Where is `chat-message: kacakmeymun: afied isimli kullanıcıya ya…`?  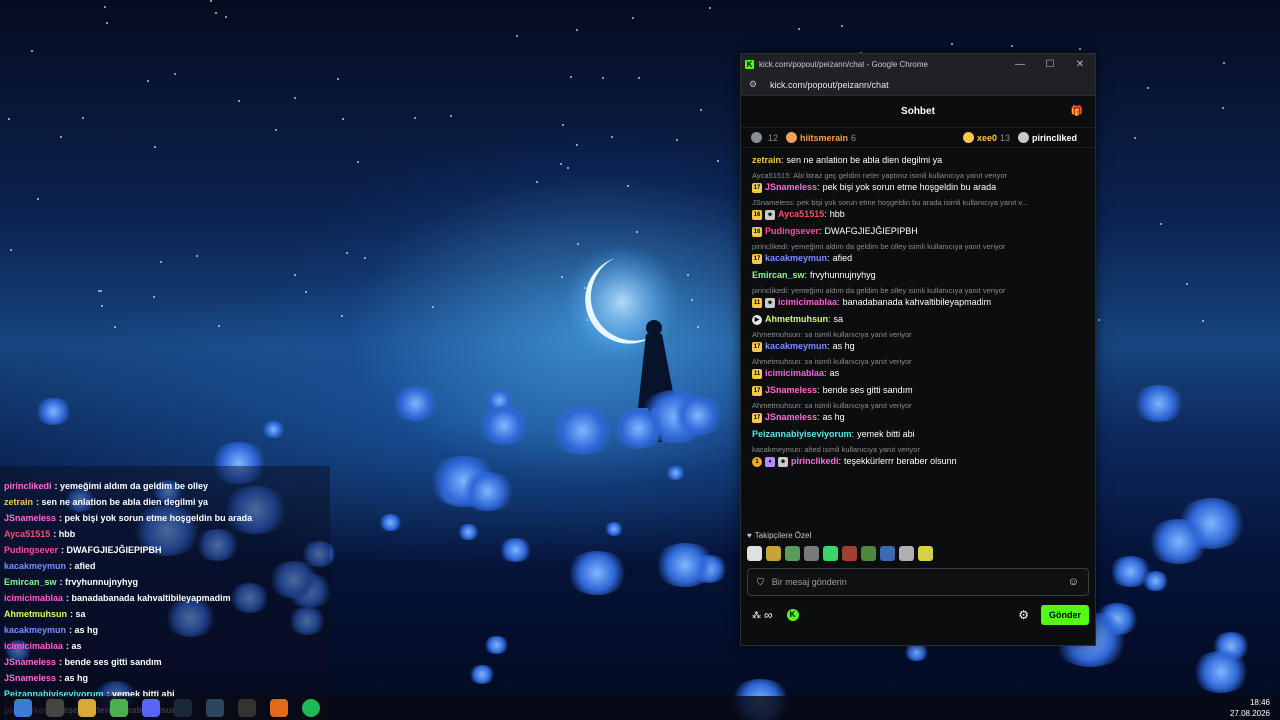
chat-message: kacakmeymun: afied isimli kullanıcıya ya… is located at coordinates (918, 456).